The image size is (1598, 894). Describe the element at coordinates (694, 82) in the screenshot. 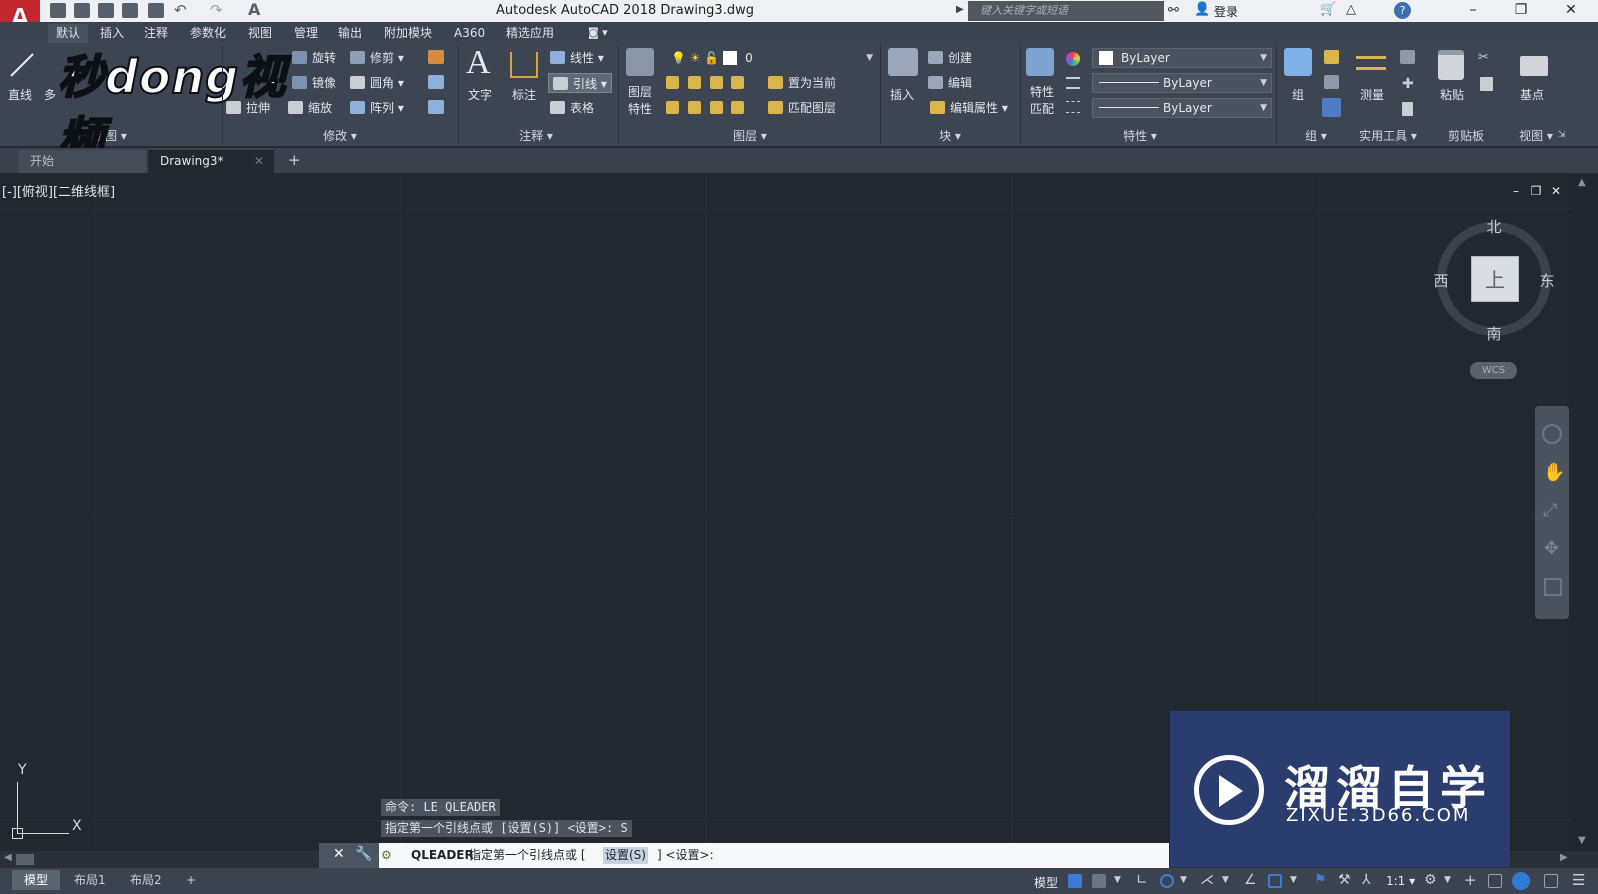

I see `layer-isolate-icon` at that location.